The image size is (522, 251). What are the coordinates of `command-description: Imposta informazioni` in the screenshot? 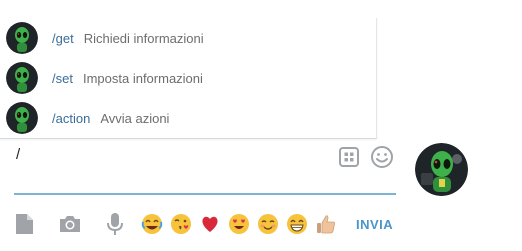 It's located at (142, 78).